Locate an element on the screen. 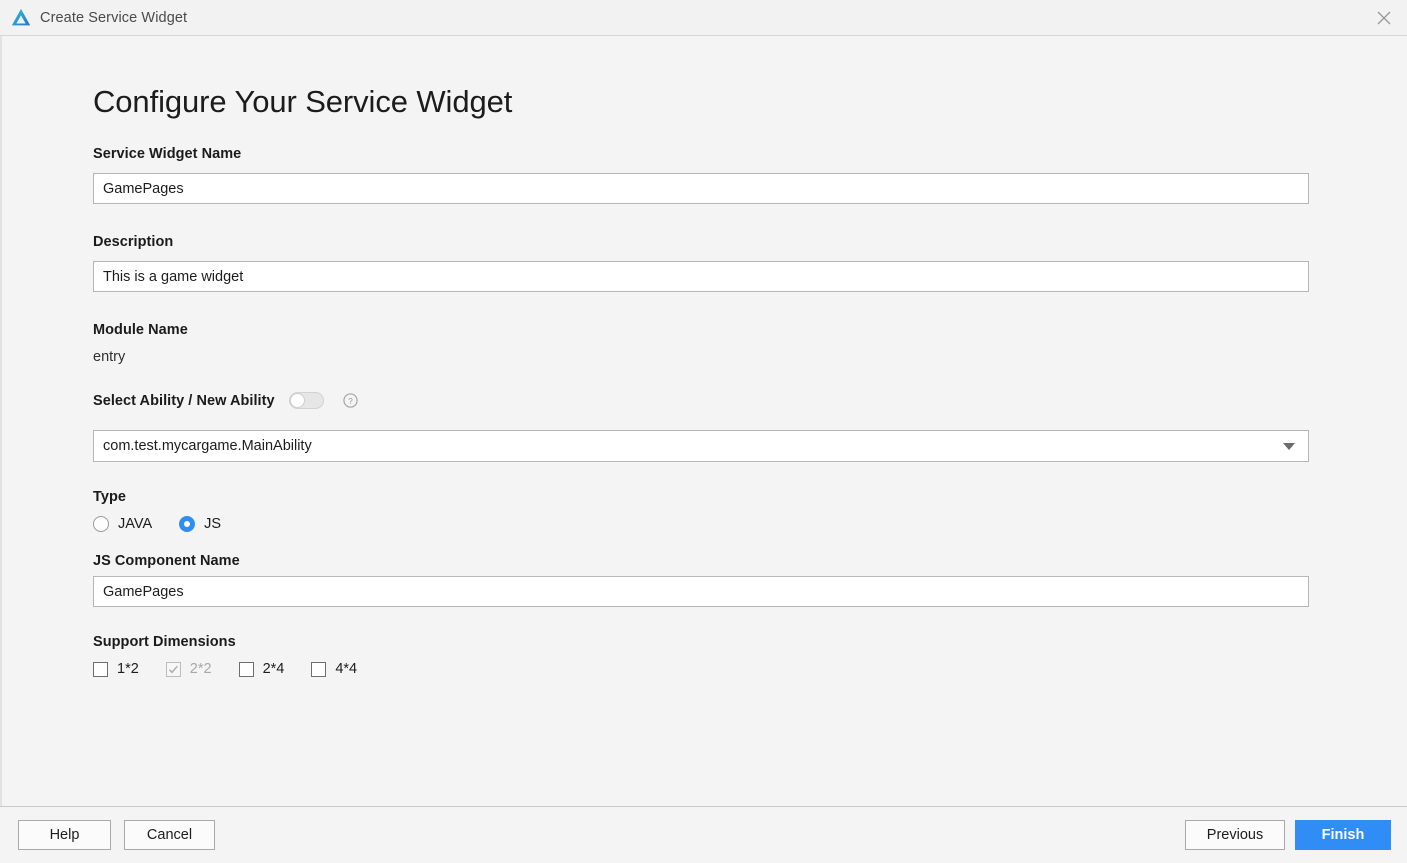  description-input is located at coordinates (701, 276).